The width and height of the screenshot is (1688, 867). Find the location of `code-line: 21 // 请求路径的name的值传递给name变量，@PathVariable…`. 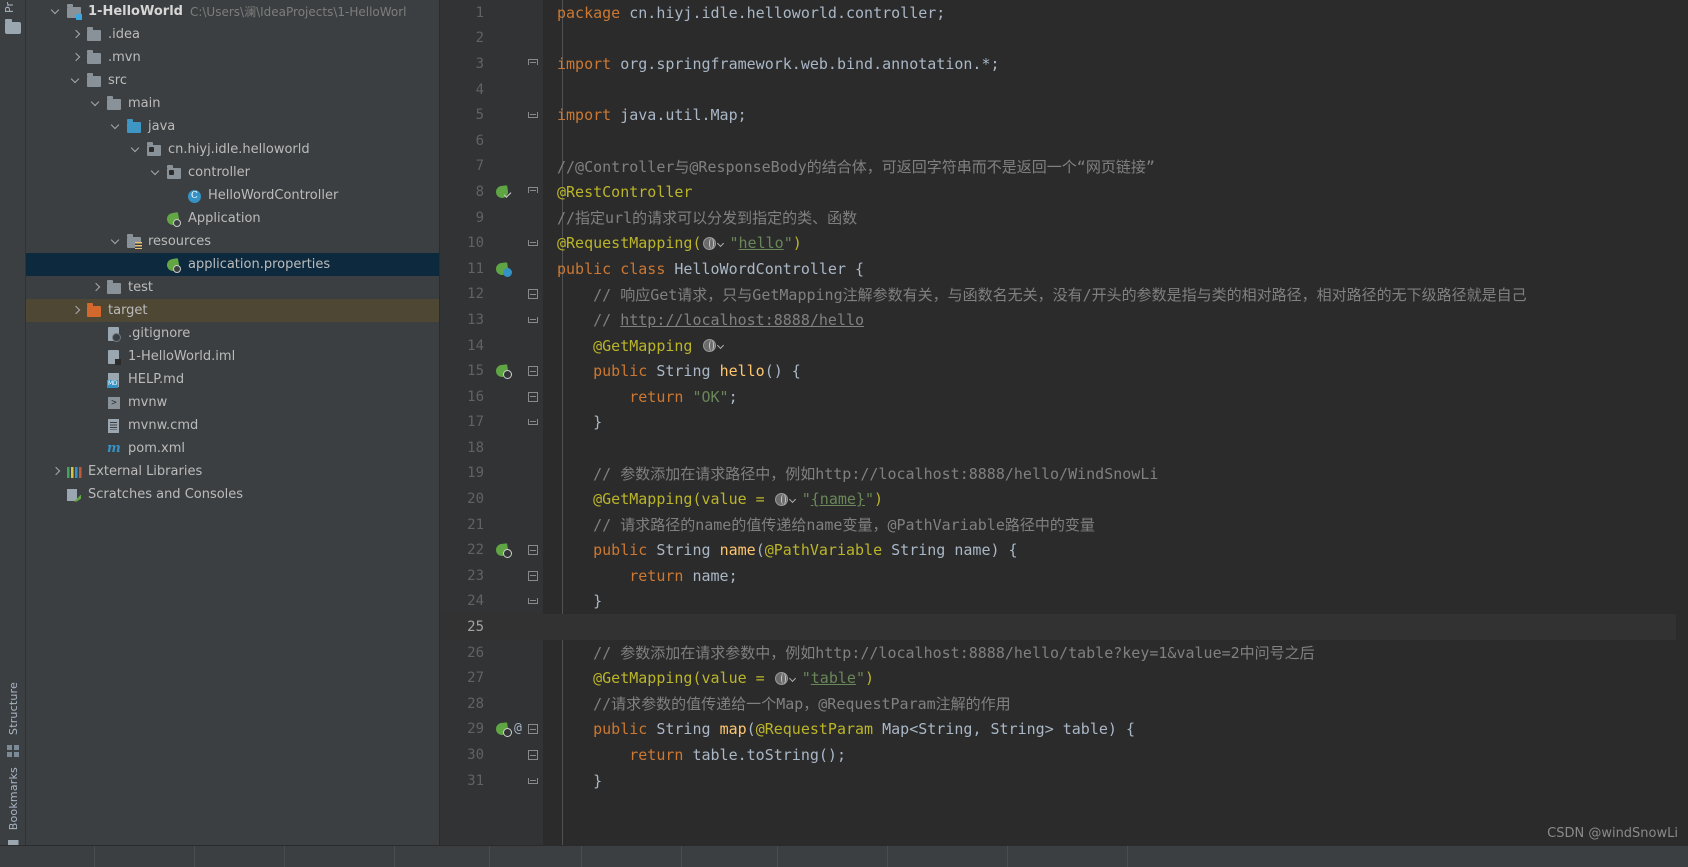

code-line: 21 // 请求路径的name的值传递给name变量，@PathVariable… is located at coordinates (1064, 525).